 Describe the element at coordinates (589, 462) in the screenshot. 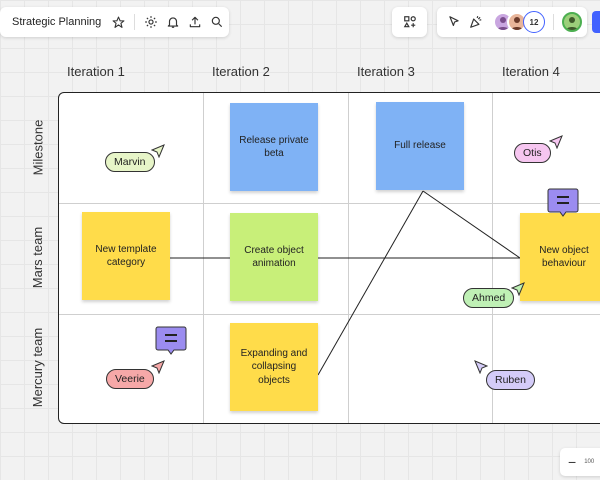

I see `zoom-level: 100` at that location.